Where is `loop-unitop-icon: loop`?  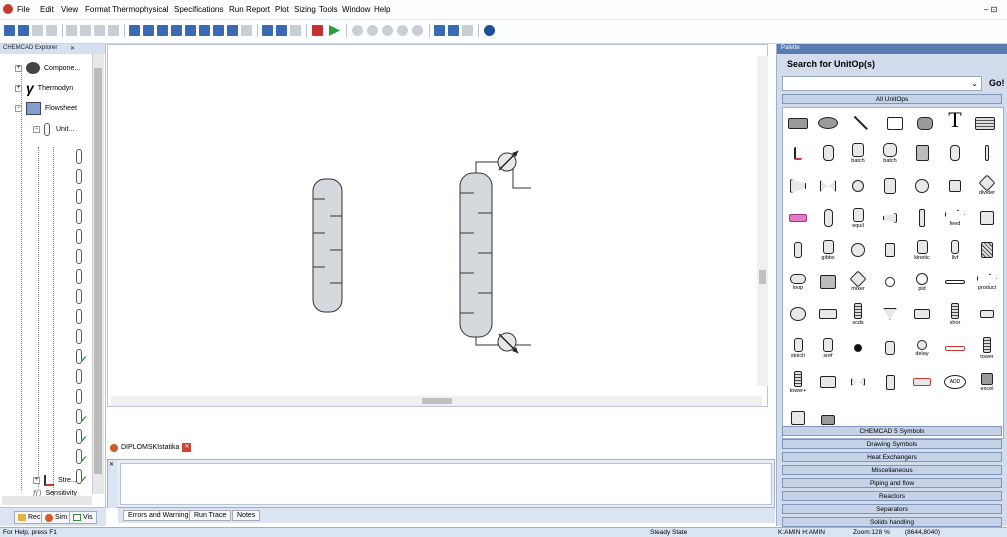
loop-unitop-icon: loop is located at coordinates (798, 282).